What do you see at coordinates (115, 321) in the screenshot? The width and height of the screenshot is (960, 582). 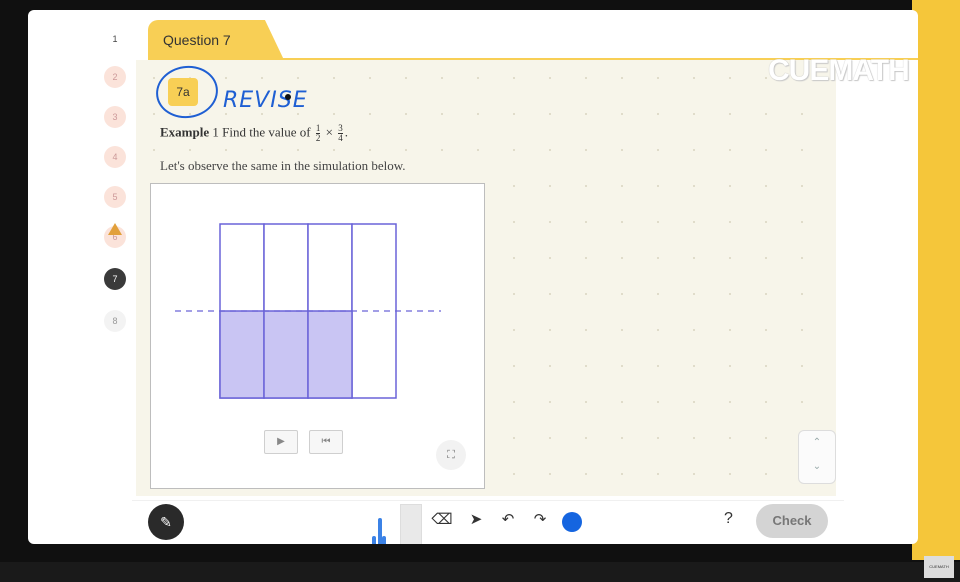 I see `question-nav-8: 8` at bounding box center [115, 321].